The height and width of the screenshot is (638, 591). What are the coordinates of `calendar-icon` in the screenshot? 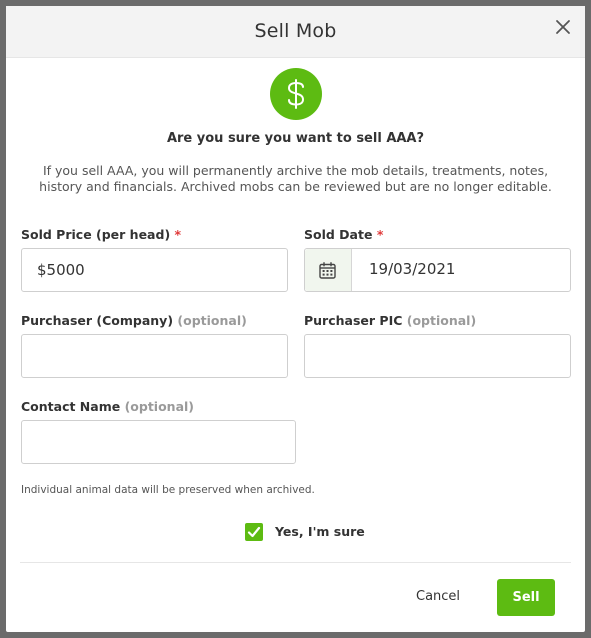 It's located at (327, 270).